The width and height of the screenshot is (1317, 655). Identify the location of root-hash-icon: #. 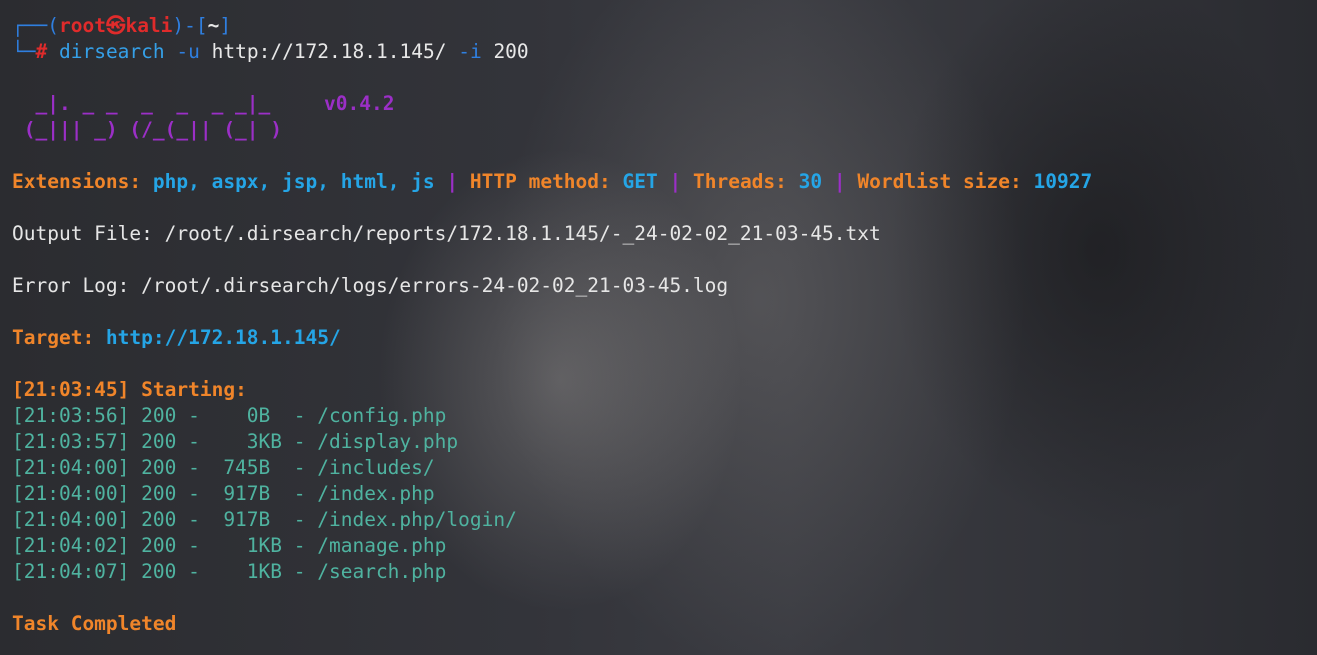
(41, 51).